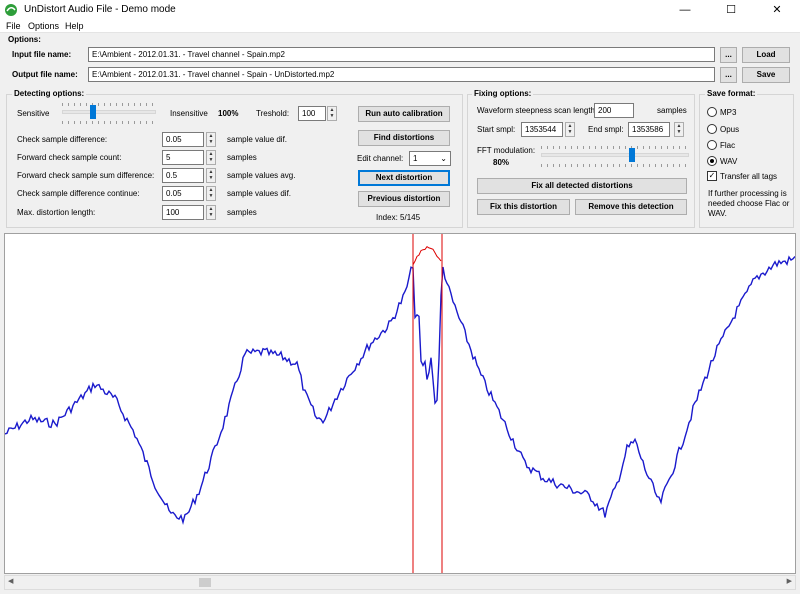  I want to click on edit-channel-value: 1, so click(415, 158).